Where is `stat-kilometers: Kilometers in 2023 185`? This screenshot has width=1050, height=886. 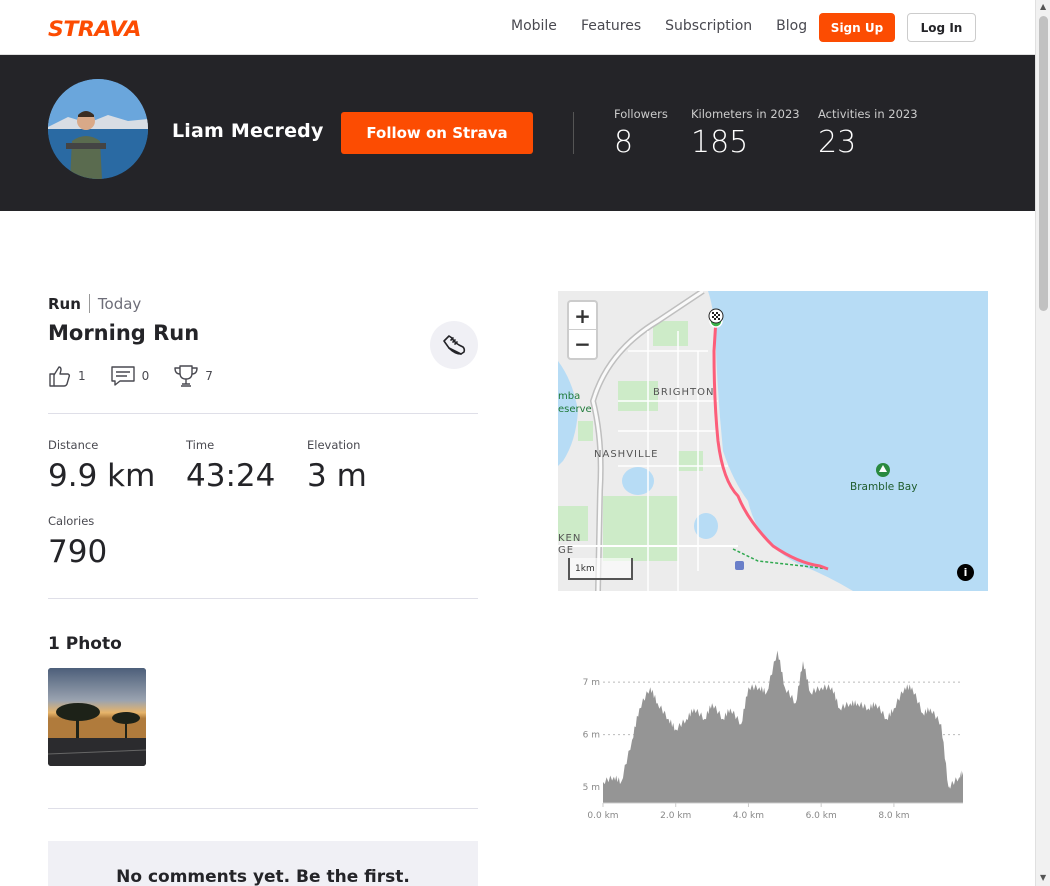 stat-kilometers: Kilometers in 2023 185 is located at coordinates (745, 133).